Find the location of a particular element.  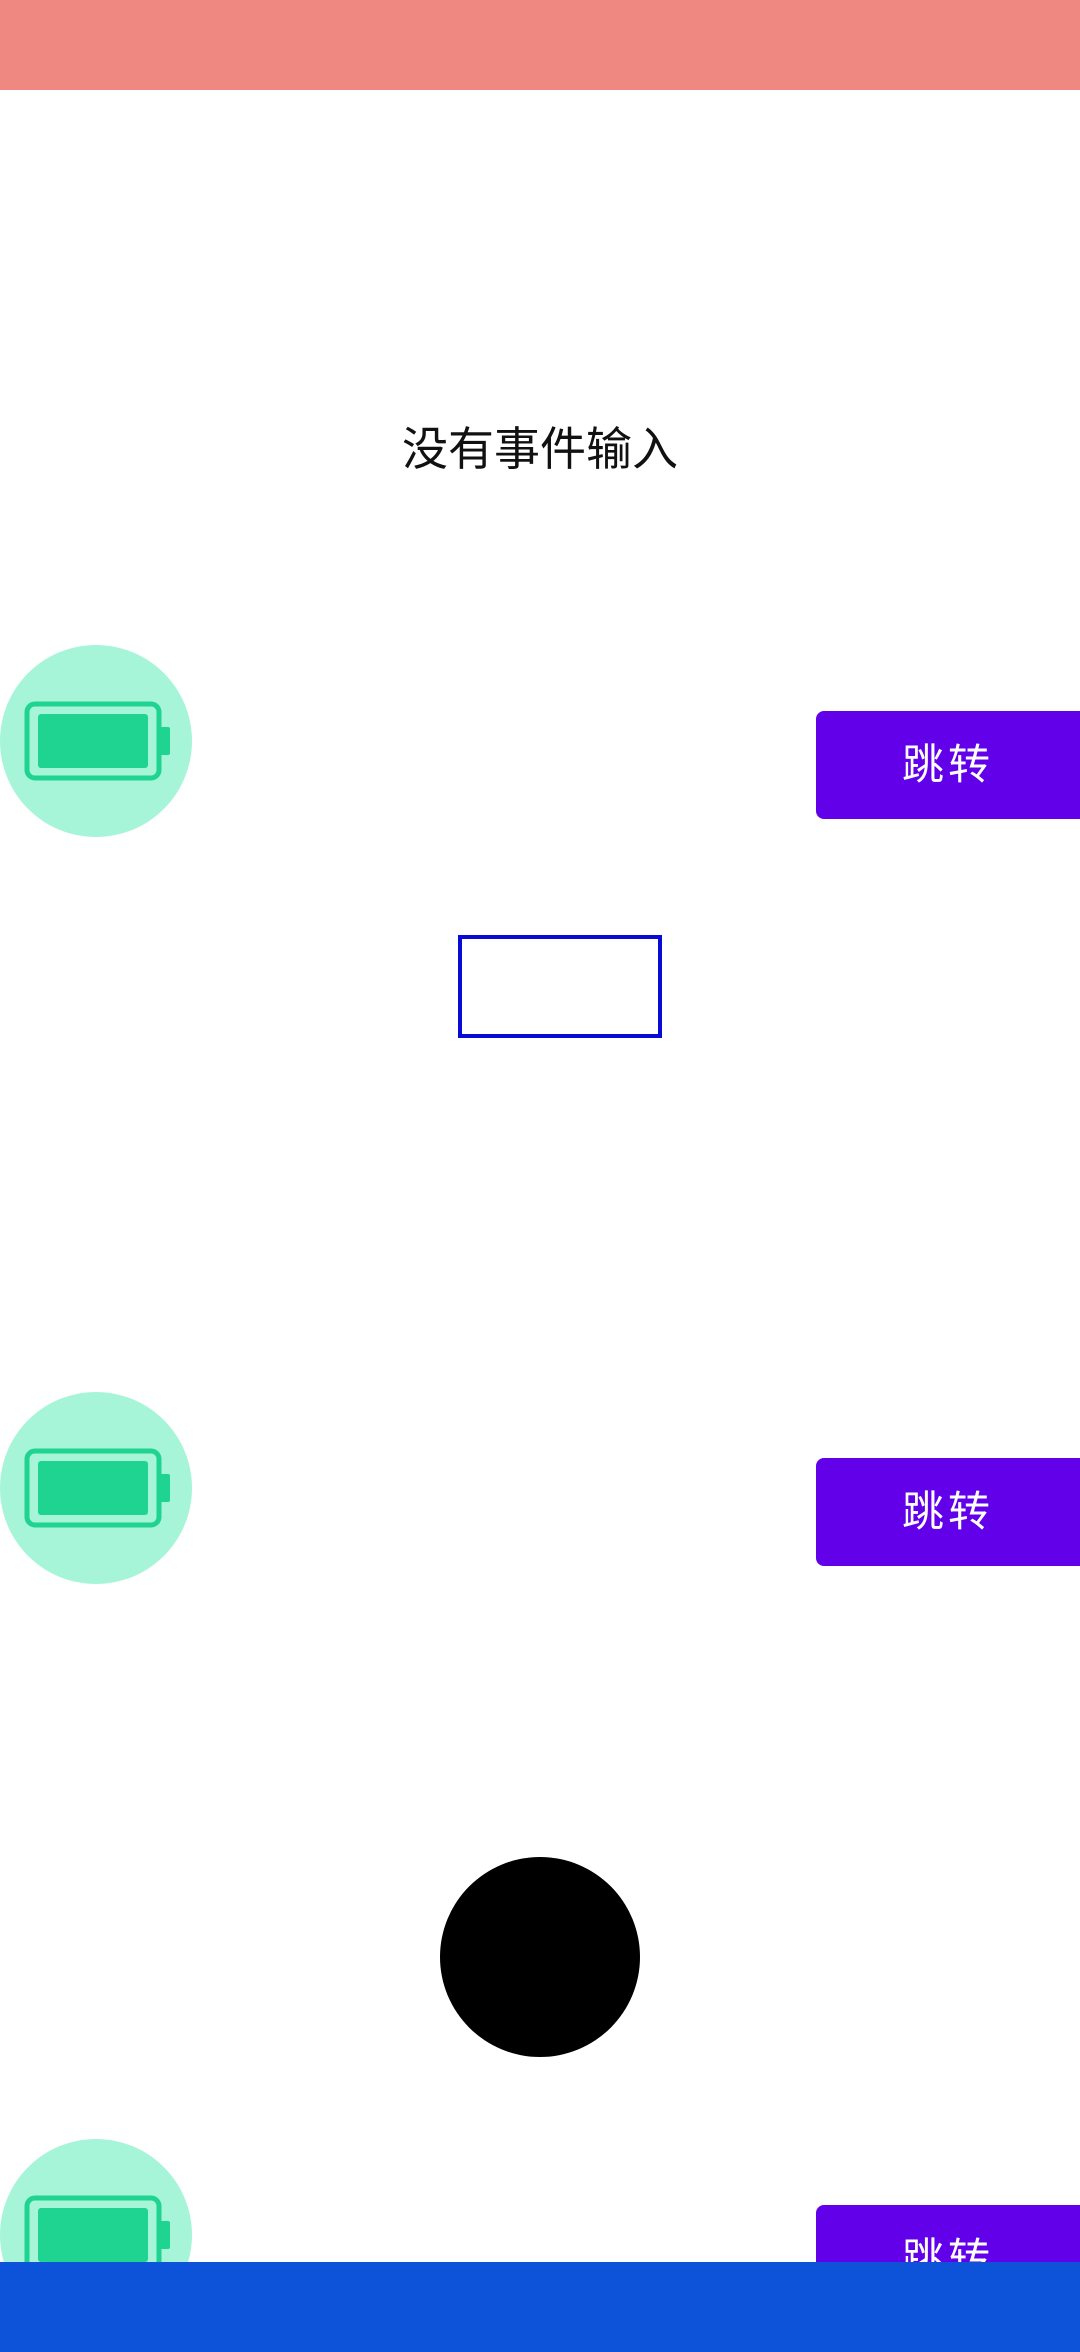

top-bar is located at coordinates (540, 45).